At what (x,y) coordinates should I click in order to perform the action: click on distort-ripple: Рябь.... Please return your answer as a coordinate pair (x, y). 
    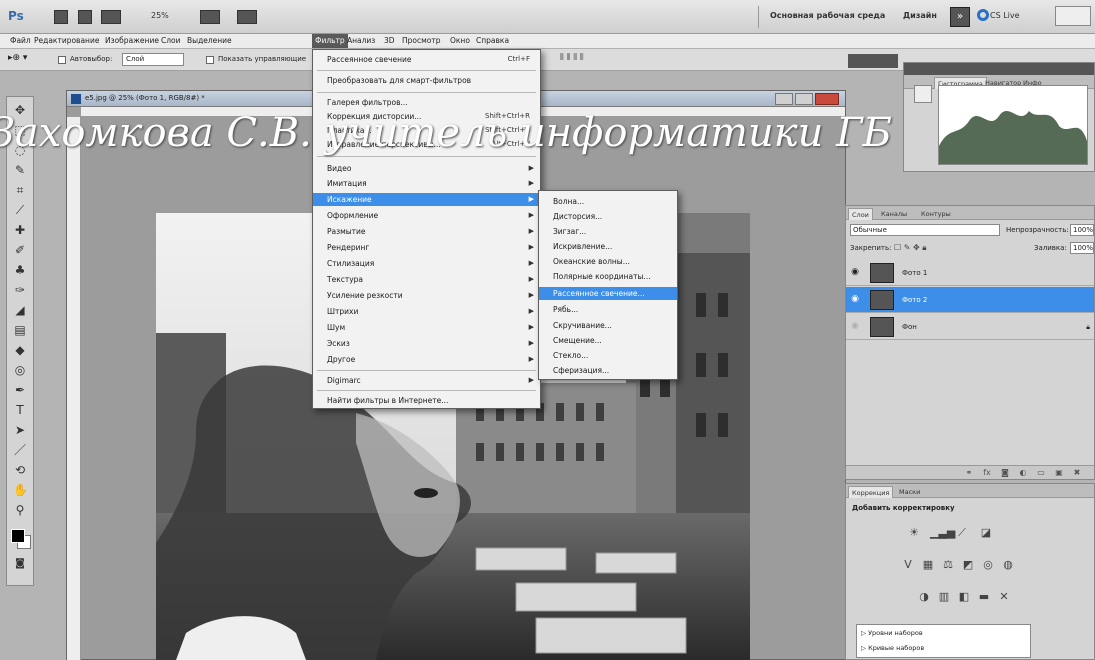
    Looking at the image, I should click on (608, 309).